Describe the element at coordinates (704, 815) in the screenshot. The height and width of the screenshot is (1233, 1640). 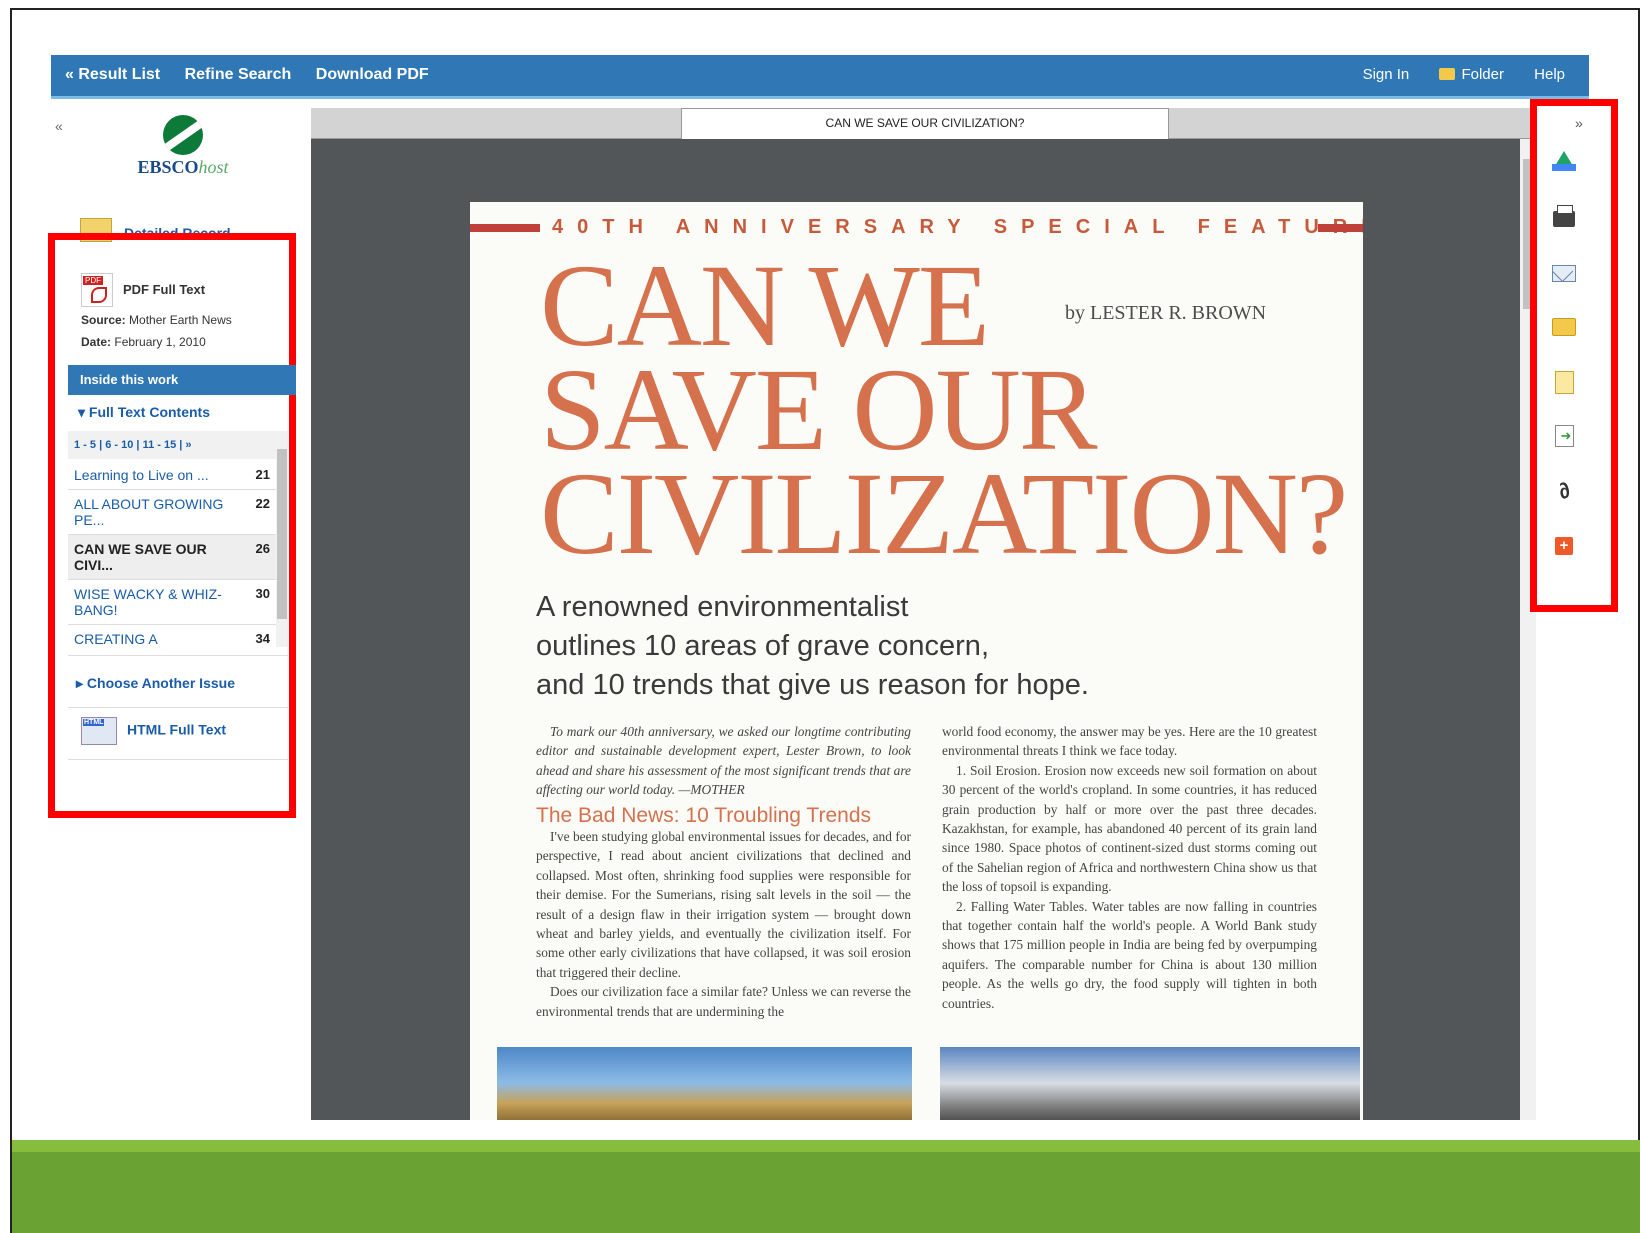
I see `section-title: The Bad News: 10 Troubling Trends` at that location.